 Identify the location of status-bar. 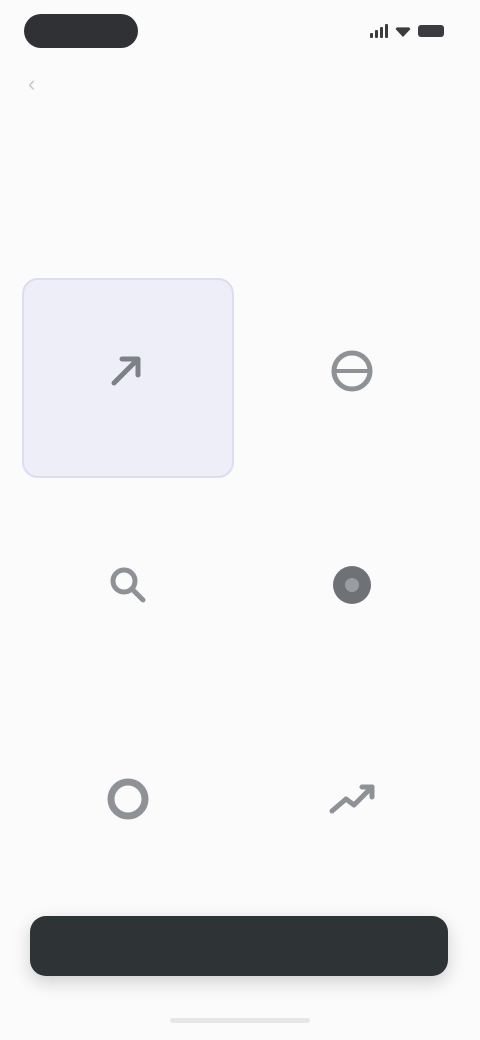
(240, 30).